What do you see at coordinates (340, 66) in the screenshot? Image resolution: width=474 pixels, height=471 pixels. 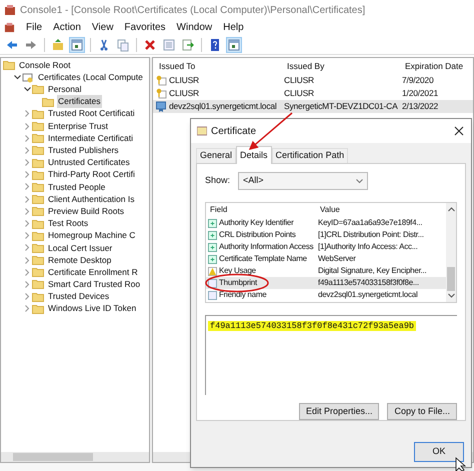 I see `column-header: Issued By` at bounding box center [340, 66].